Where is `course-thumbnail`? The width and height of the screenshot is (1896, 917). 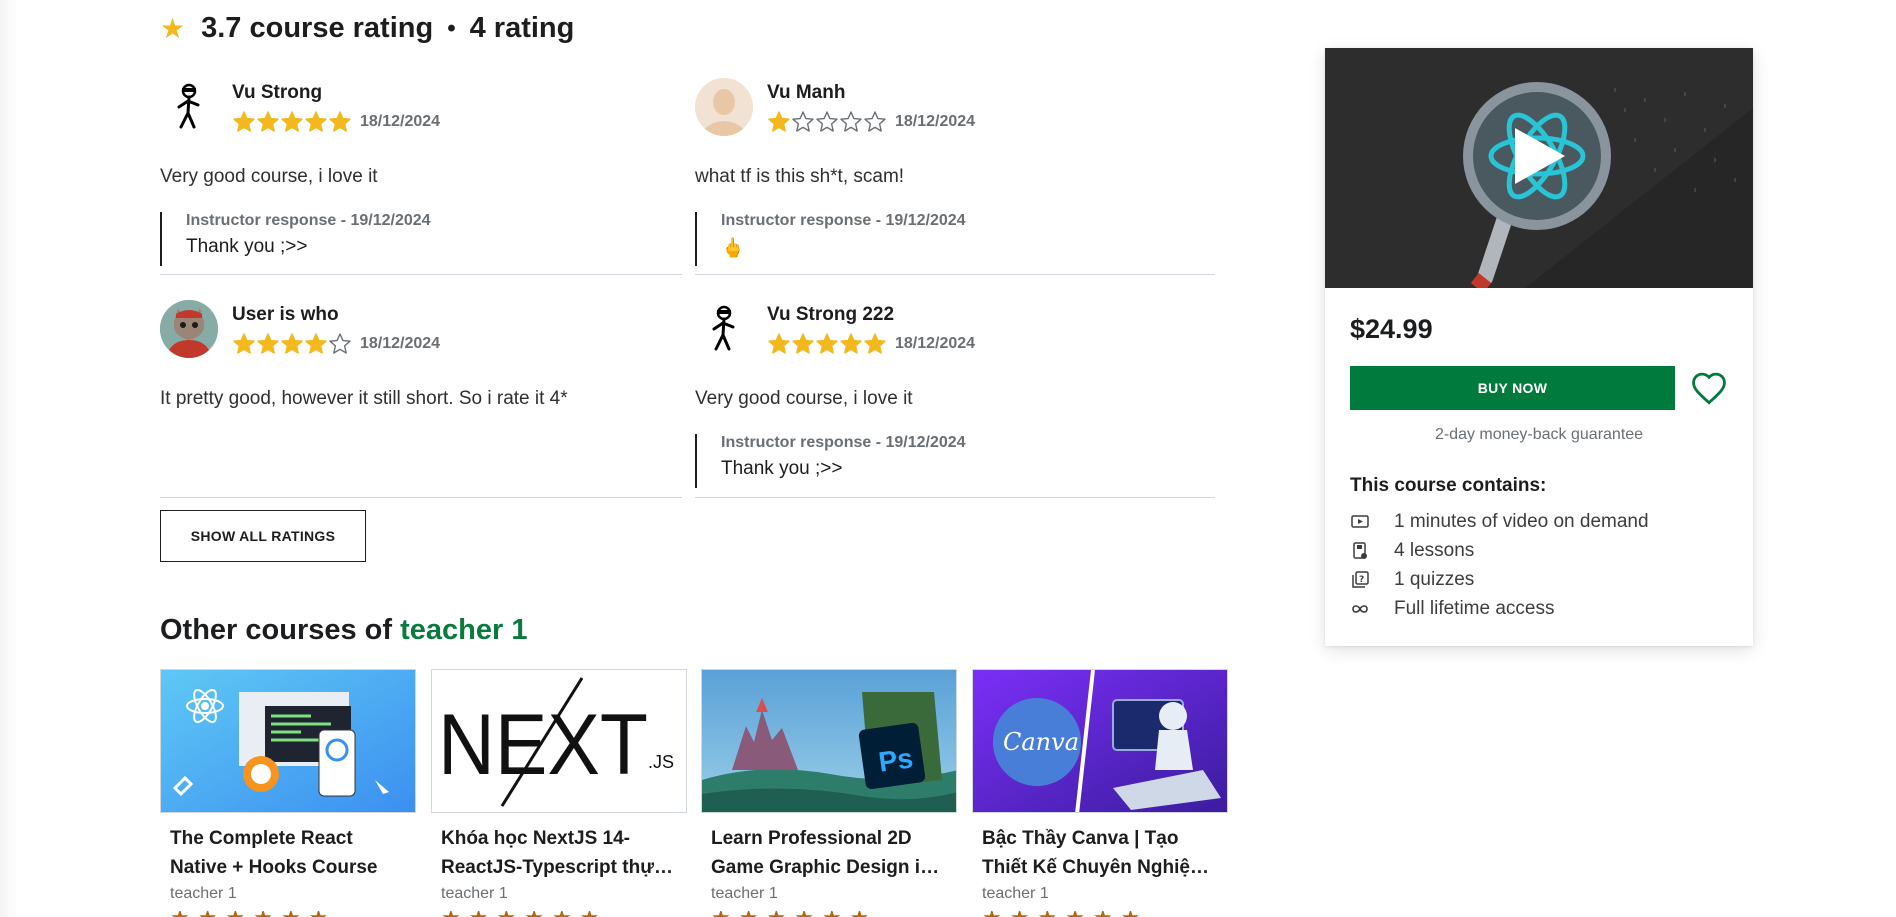
course-thumbnail is located at coordinates (288, 741).